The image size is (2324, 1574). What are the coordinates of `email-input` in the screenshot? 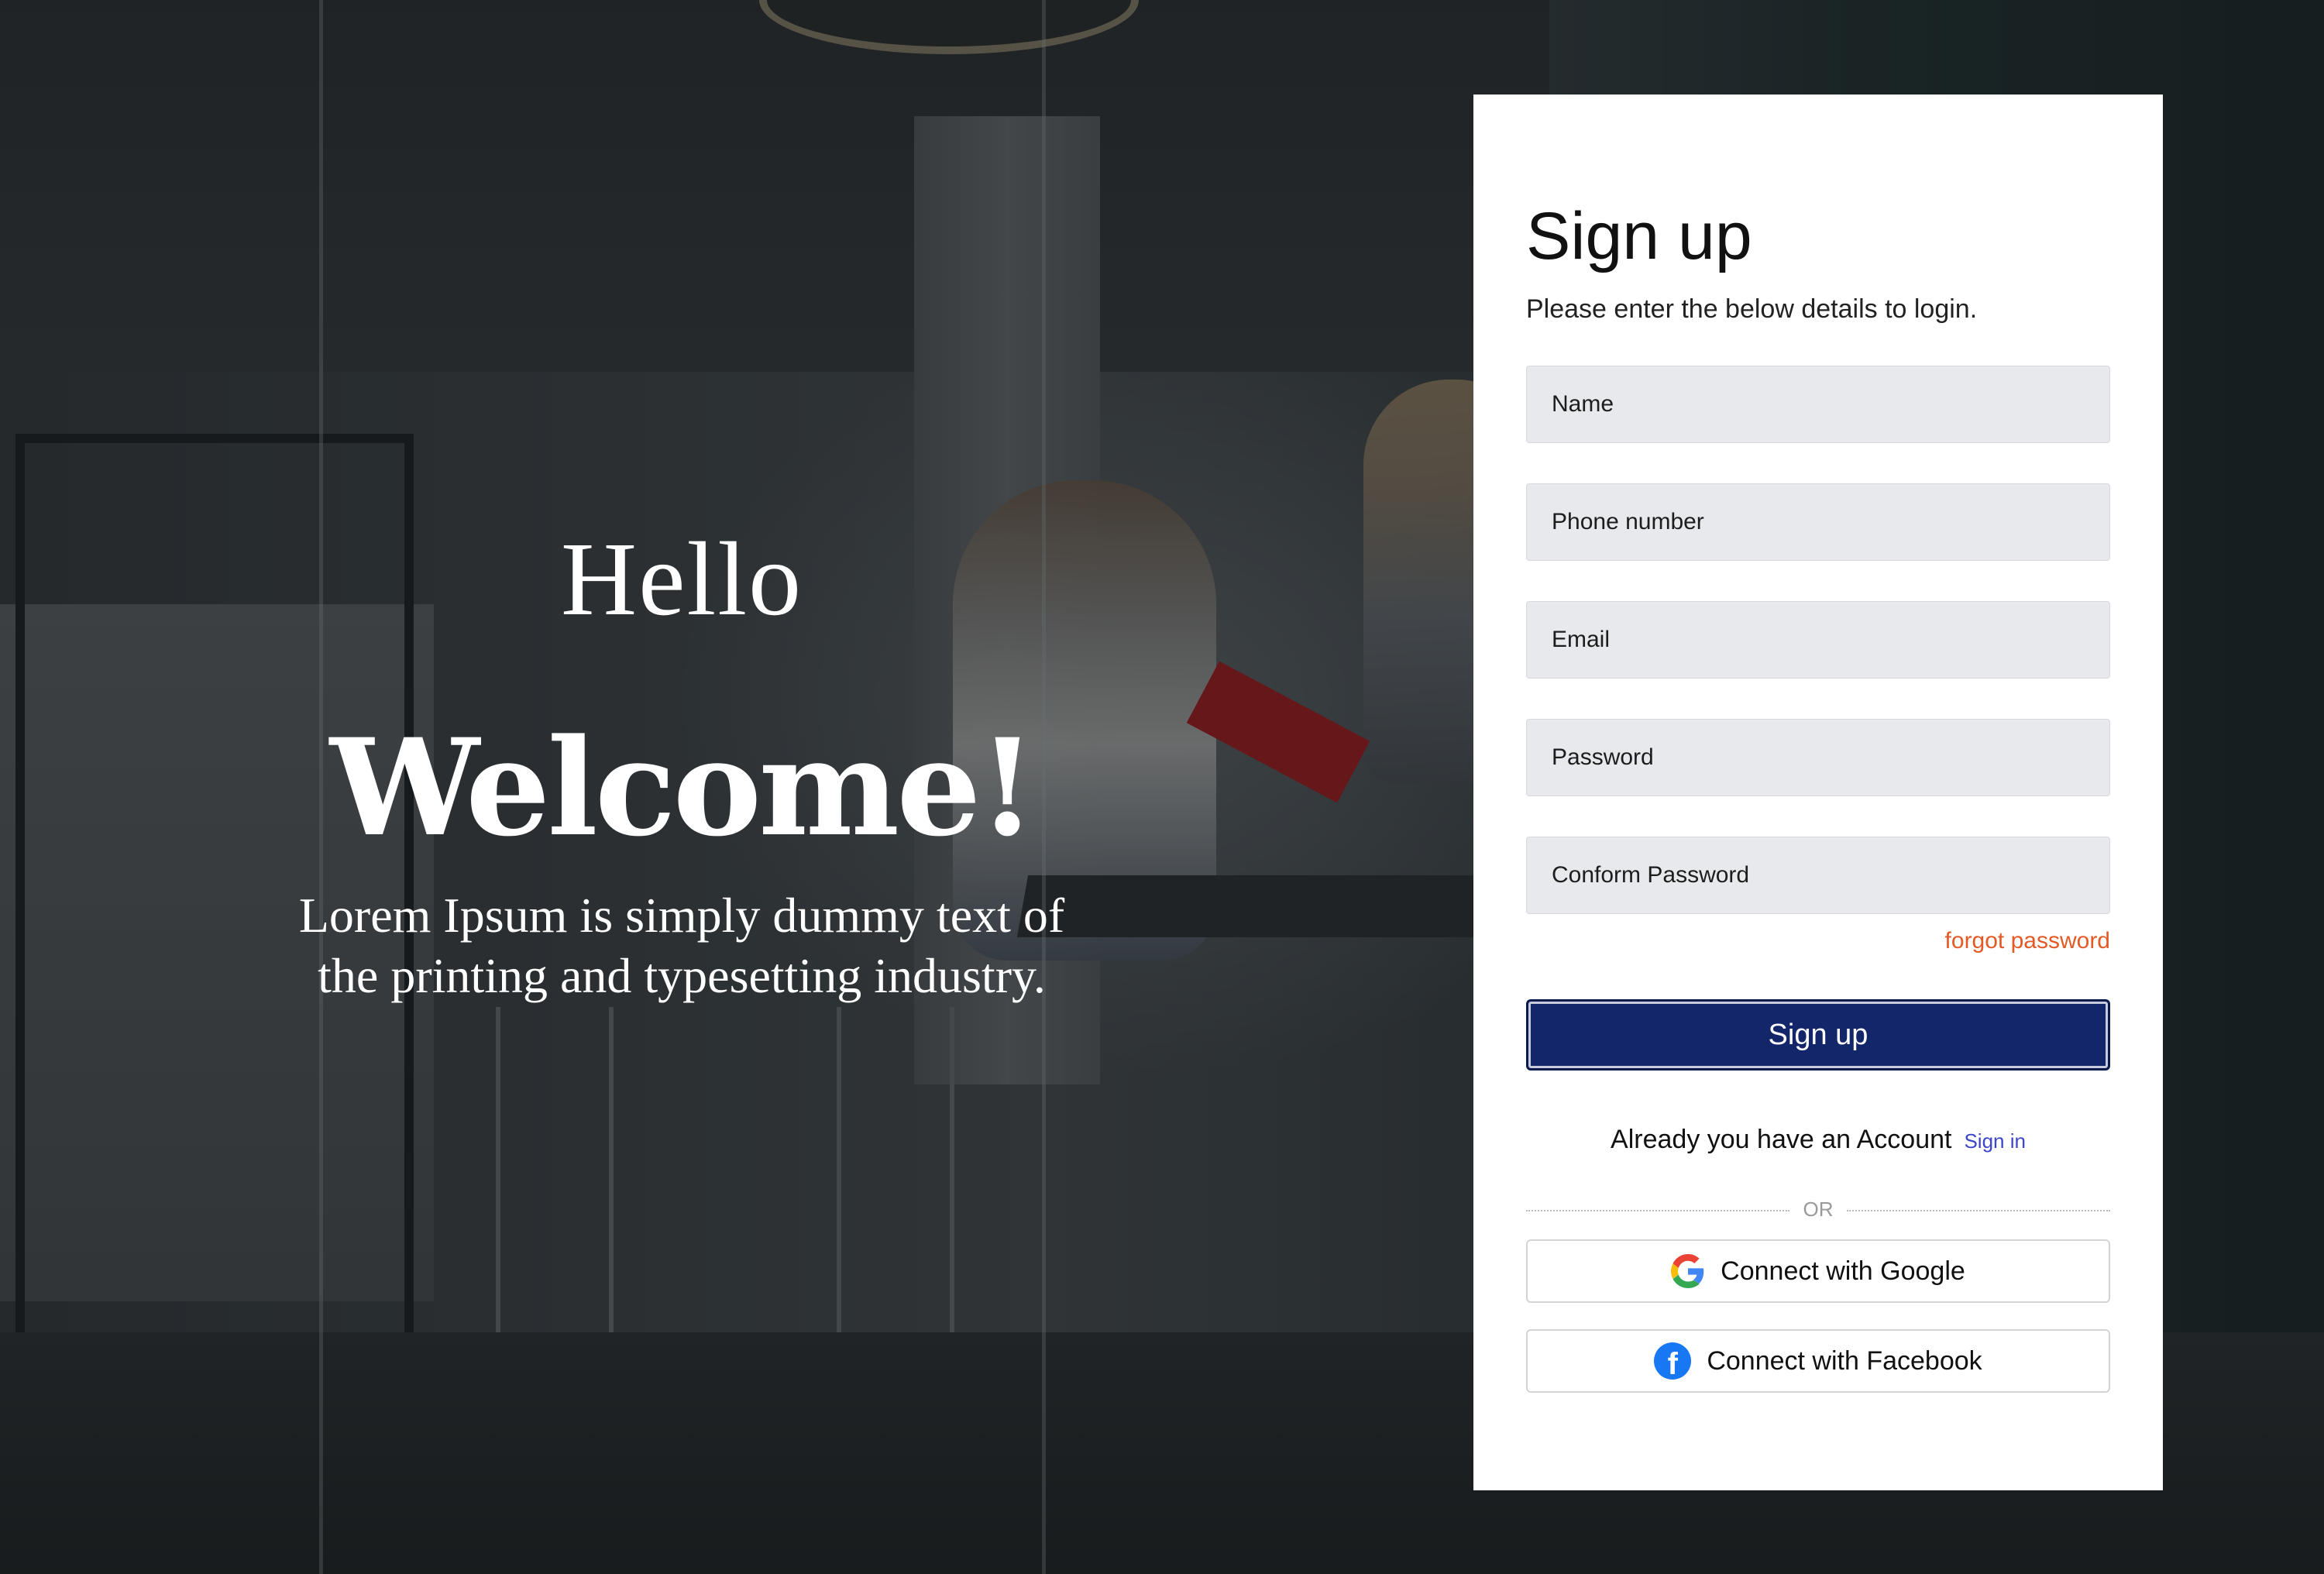 It's located at (1818, 640).